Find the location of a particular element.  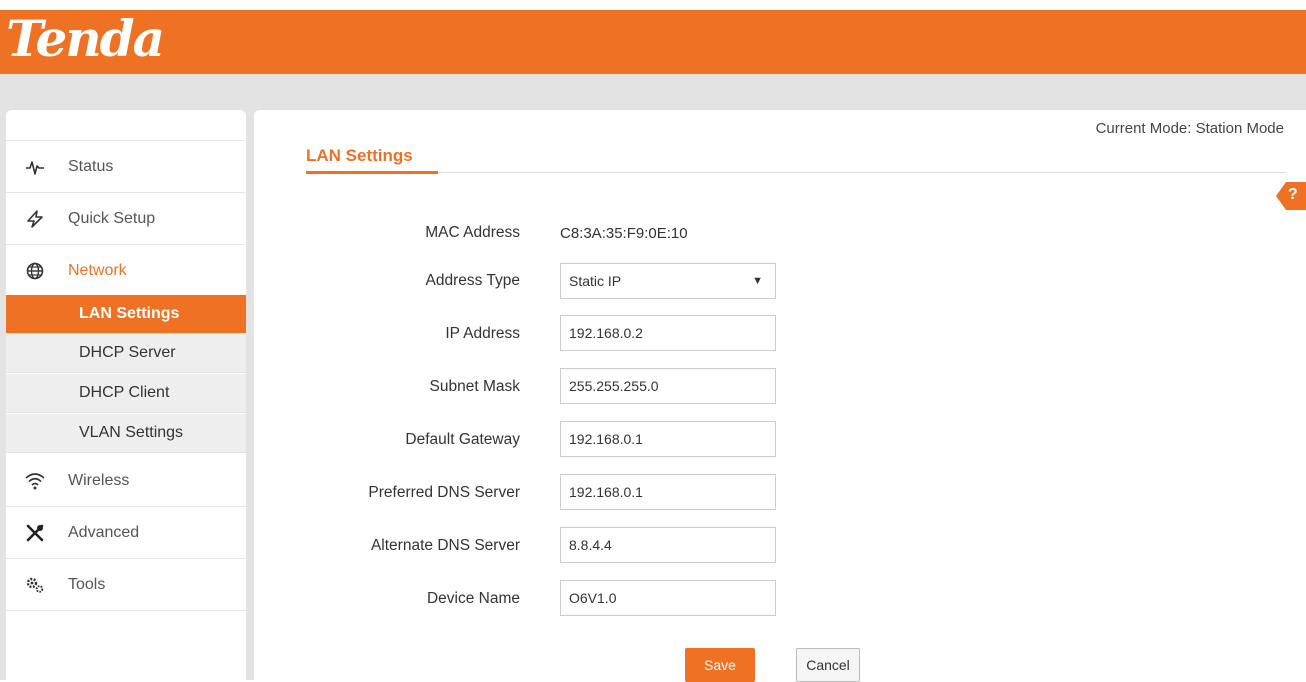

subnet-mask-input is located at coordinates (668, 386).